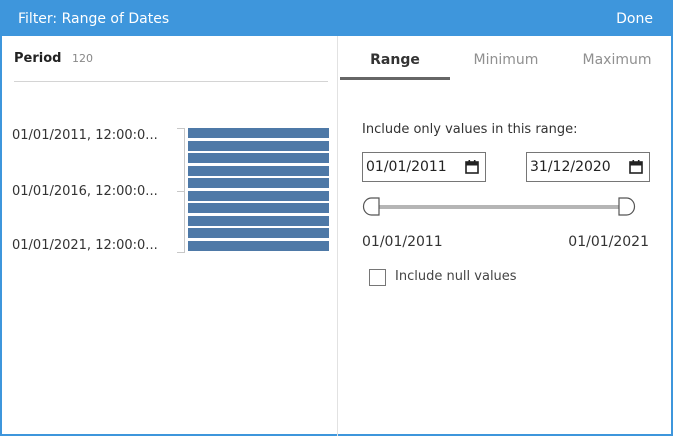  I want to click on field-count: 120, so click(82, 58).